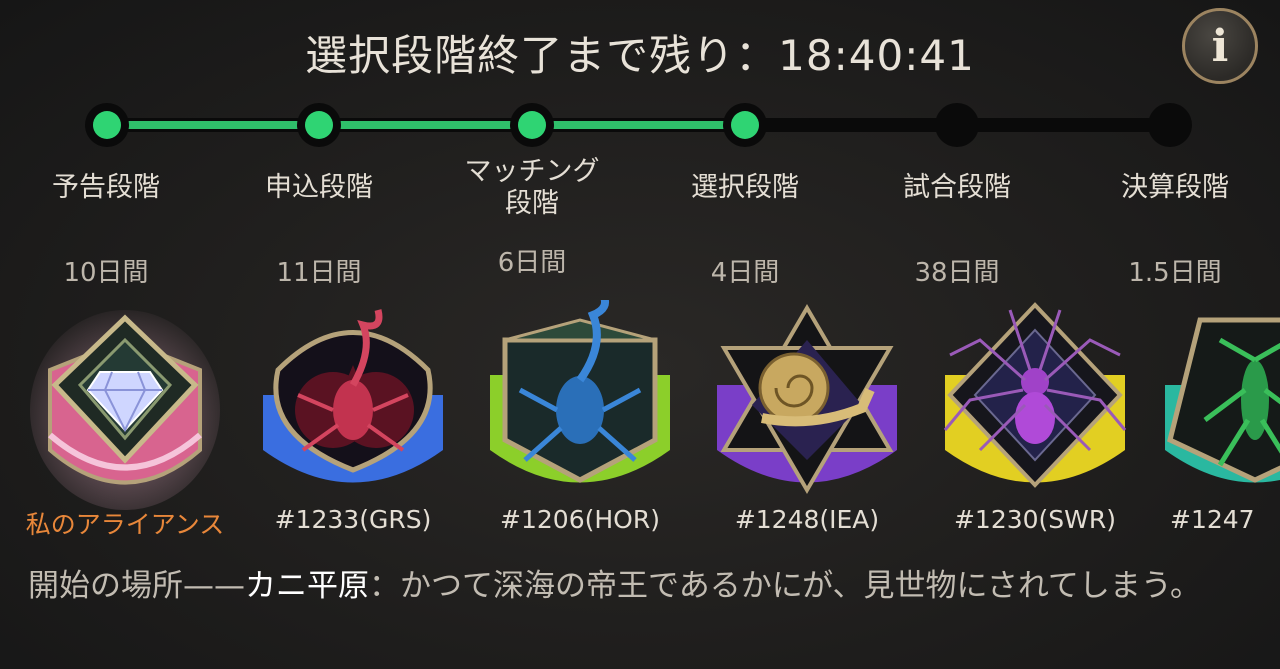 The image size is (1280, 669). Describe the element at coordinates (106, 187) in the screenshot. I see `phase-label: 予告段階` at that location.